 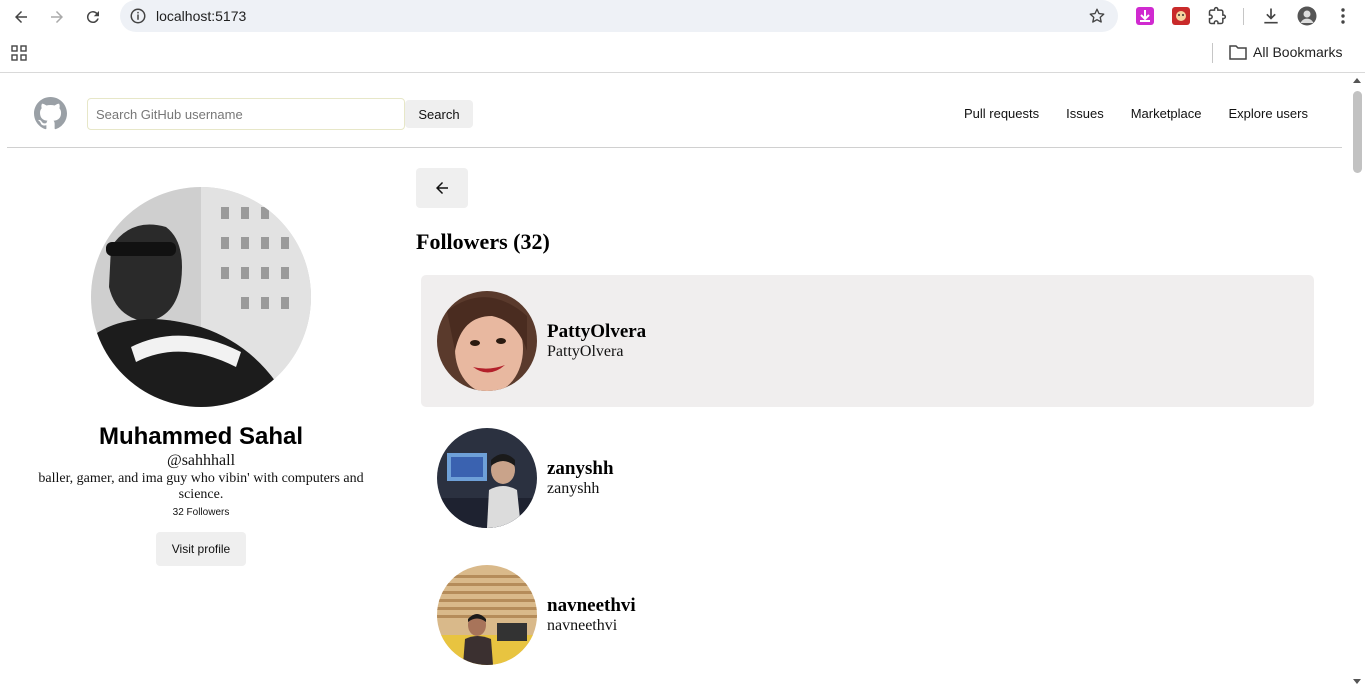 I want to click on scrollbar-thumb, so click(x=1357, y=132).